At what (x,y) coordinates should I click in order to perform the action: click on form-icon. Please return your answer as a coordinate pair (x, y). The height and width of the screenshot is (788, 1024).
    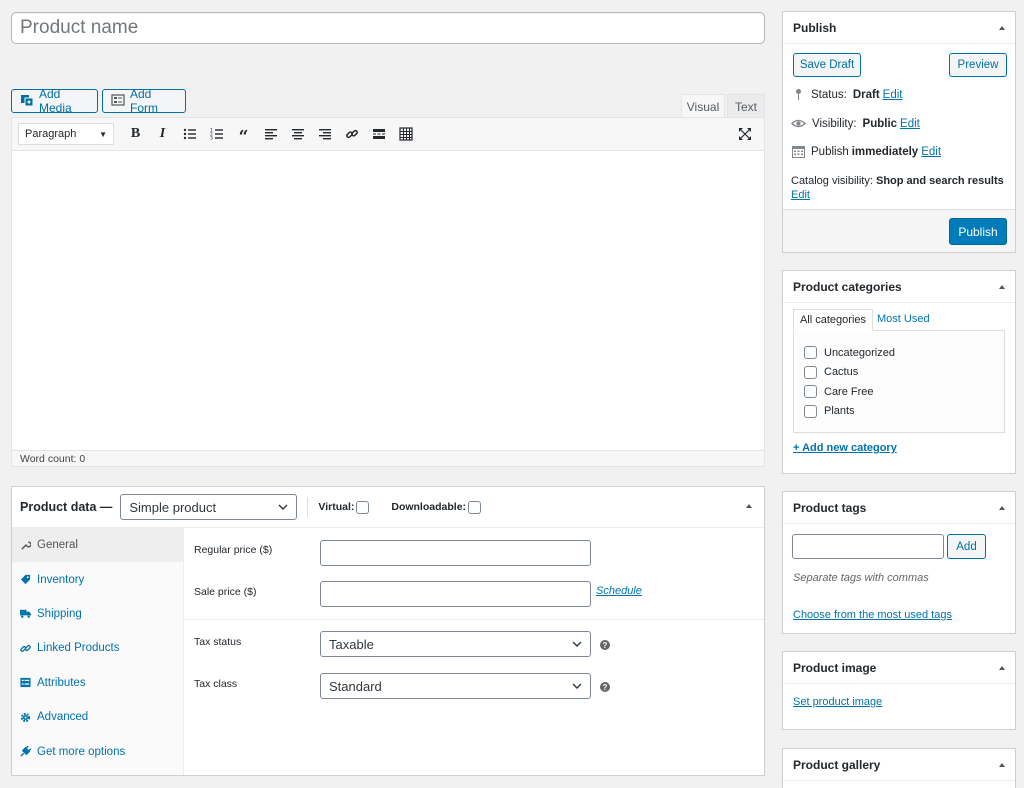
    Looking at the image, I should click on (118, 101).